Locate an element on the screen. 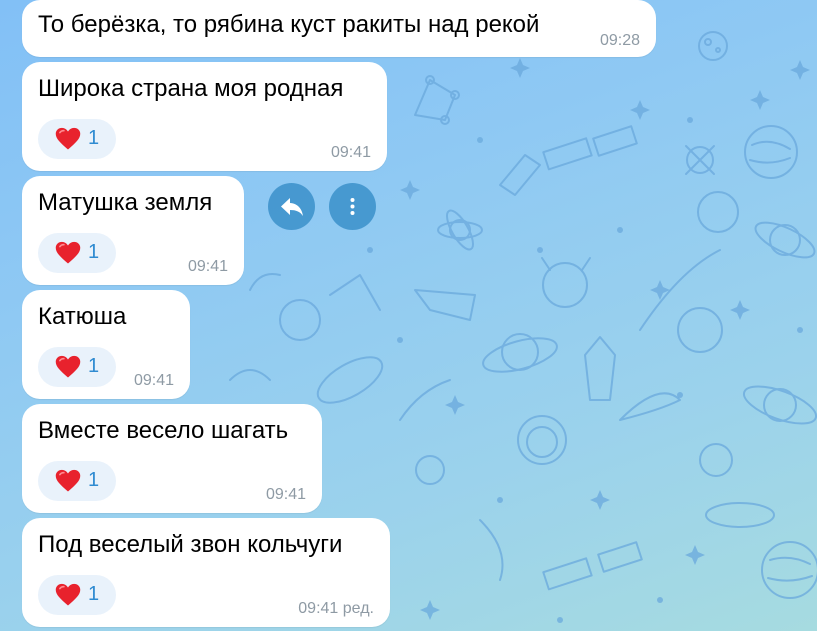  message-text: Вместе весело шагать is located at coordinates (163, 430).